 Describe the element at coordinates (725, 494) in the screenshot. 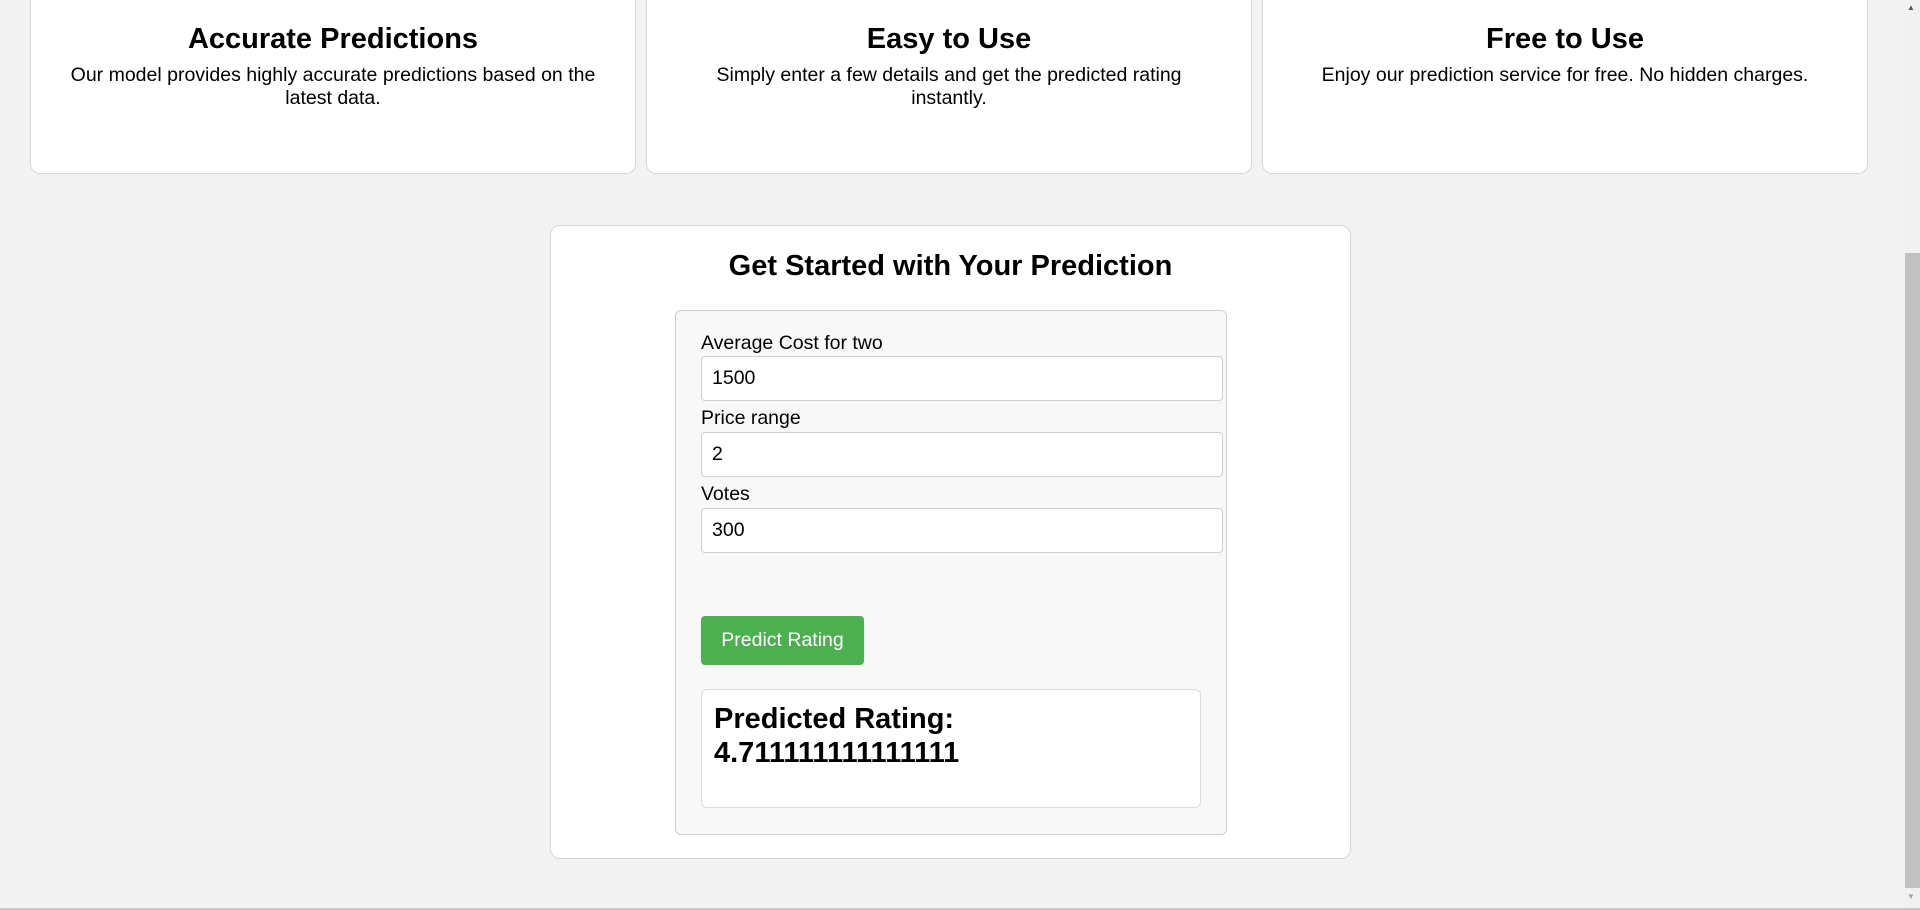

I see `votes-label: Votes` at that location.